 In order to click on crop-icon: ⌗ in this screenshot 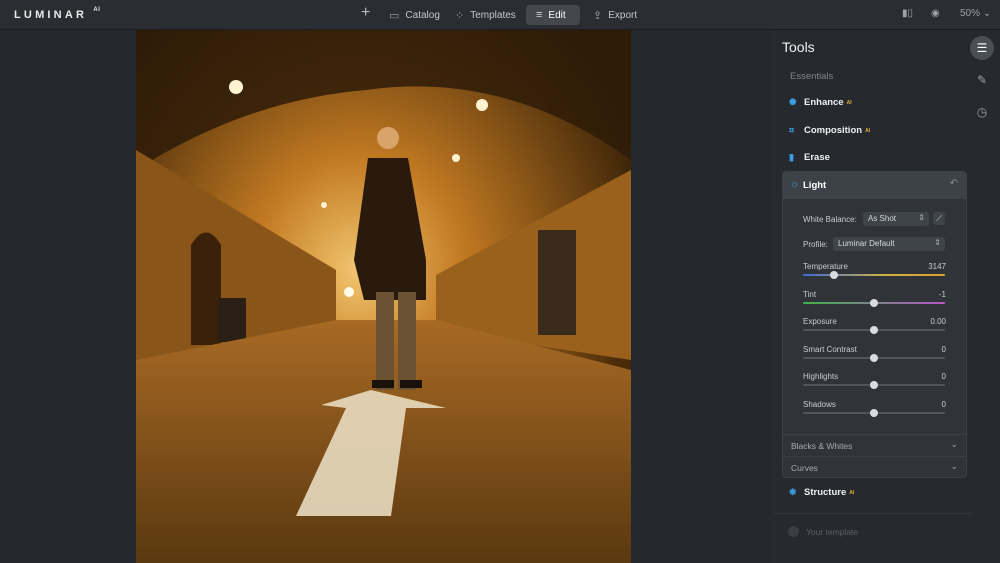, I will do `click(792, 130)`.